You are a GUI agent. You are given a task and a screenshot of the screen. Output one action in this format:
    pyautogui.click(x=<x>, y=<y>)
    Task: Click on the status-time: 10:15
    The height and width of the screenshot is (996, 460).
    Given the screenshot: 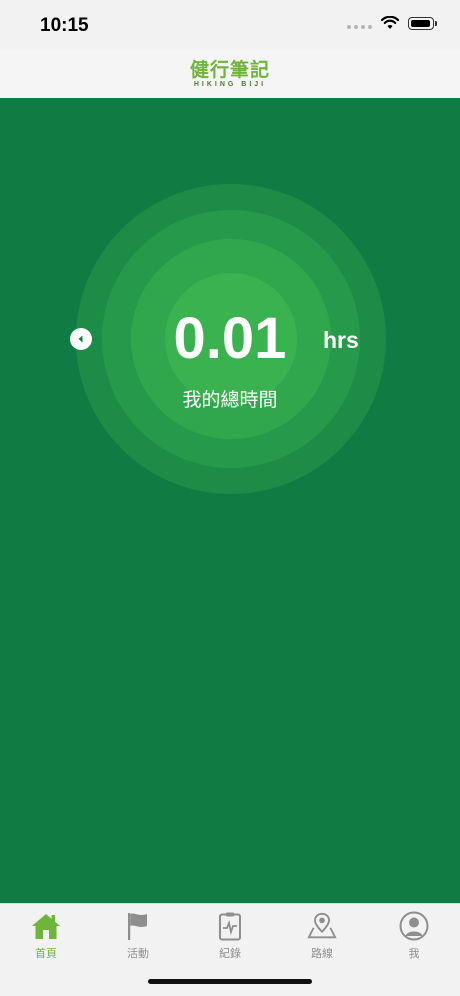 What is the action you would take?
    pyautogui.click(x=64, y=25)
    